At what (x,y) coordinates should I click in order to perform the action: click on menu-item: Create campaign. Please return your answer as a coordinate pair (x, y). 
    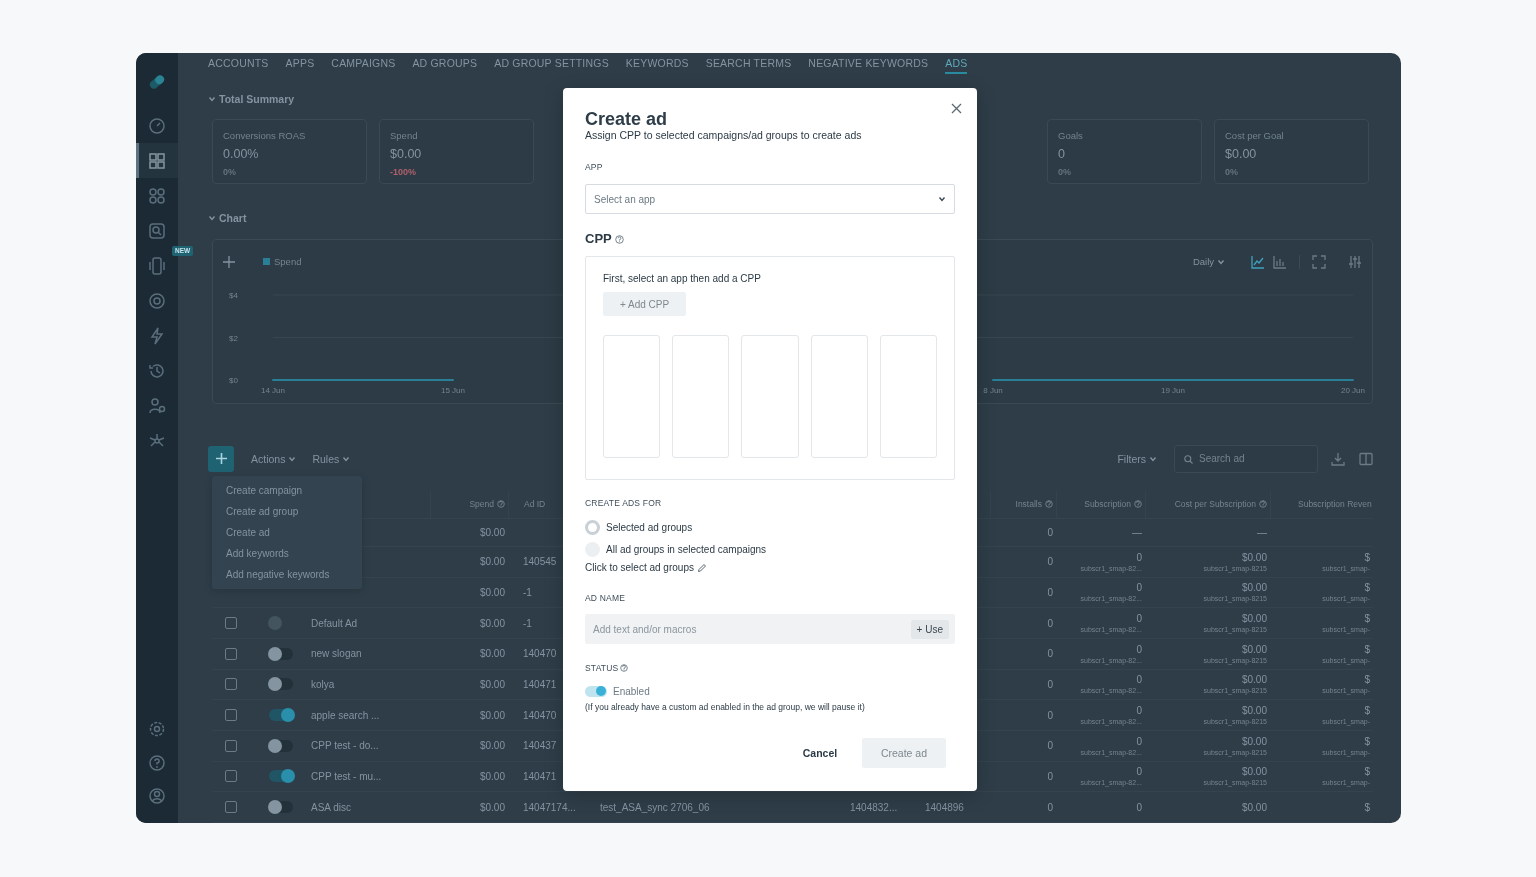
    Looking at the image, I should click on (287, 490).